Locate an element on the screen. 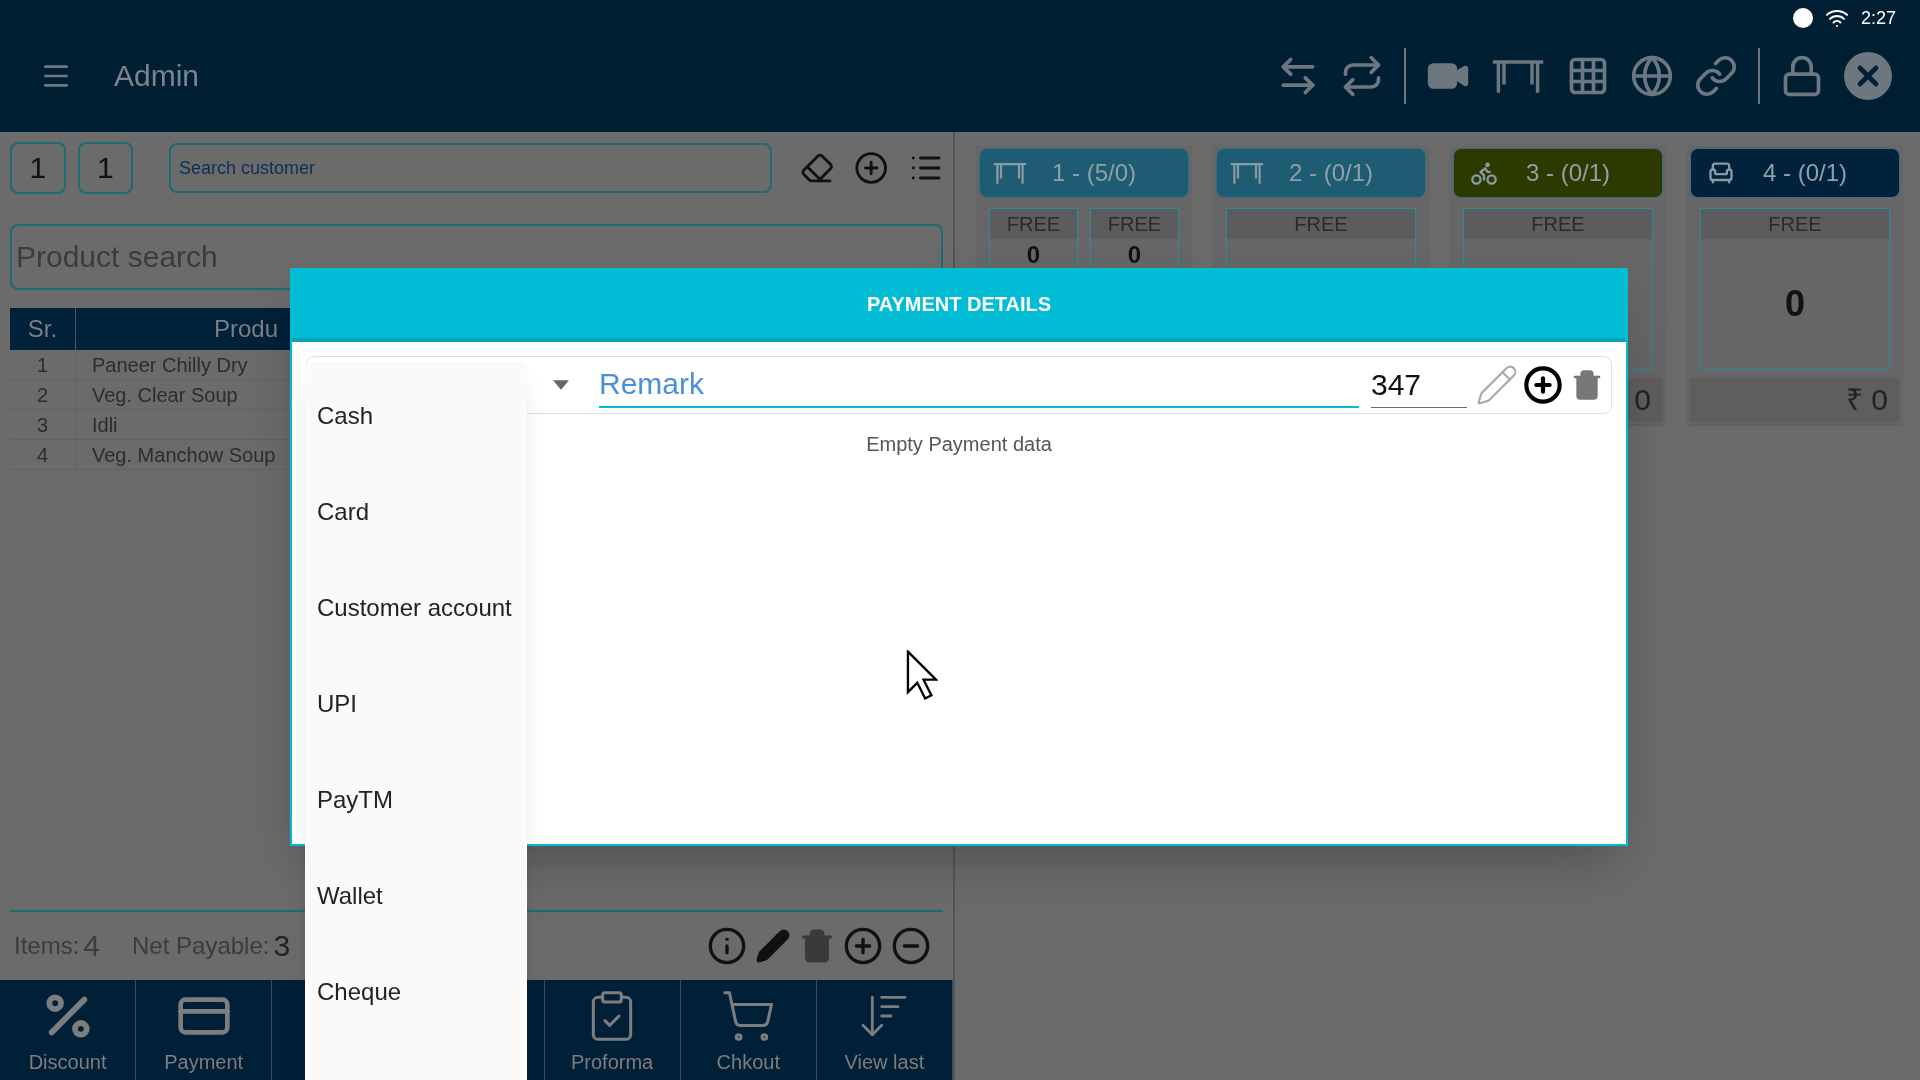 This screenshot has height=1080, width=1920. table-cell: 2 is located at coordinates (43, 394).